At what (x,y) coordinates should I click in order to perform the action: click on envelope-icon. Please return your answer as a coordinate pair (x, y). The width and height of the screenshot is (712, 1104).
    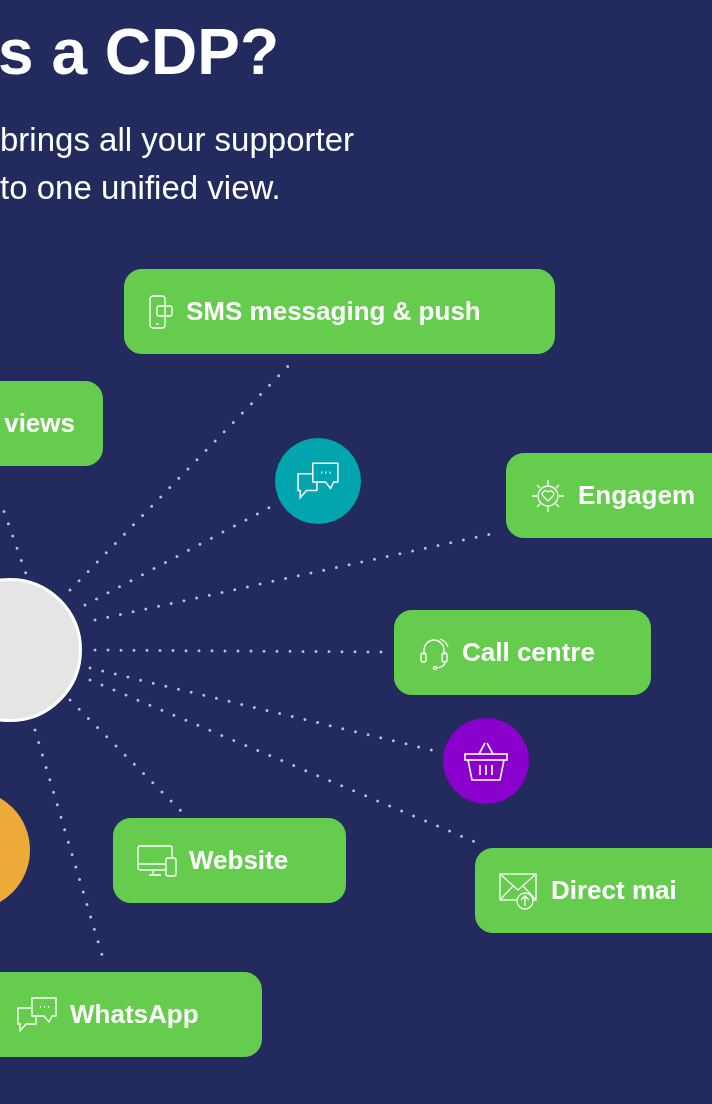
    Looking at the image, I should click on (519, 890).